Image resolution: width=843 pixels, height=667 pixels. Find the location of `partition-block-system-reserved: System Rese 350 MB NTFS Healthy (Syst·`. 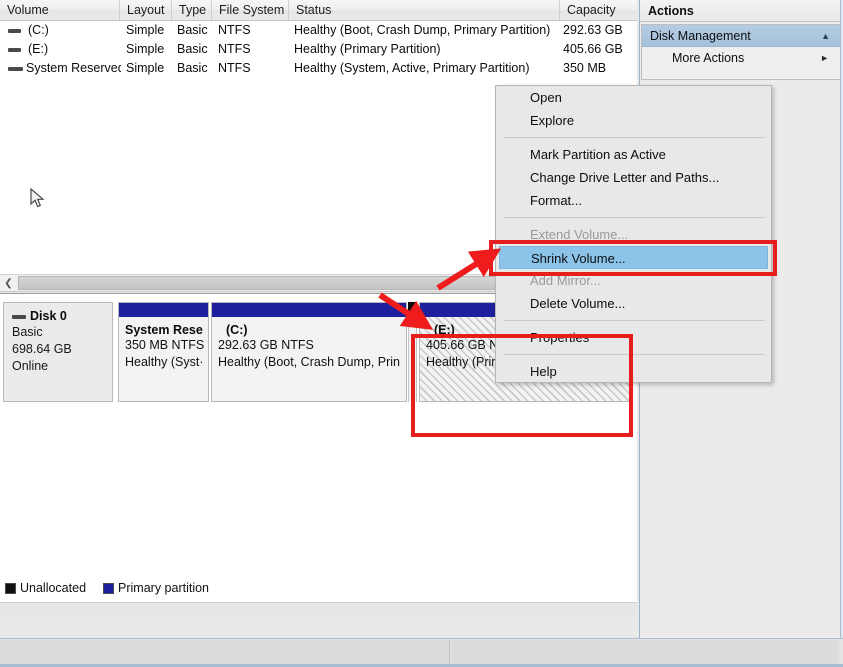

partition-block-system-reserved: System Rese 350 MB NTFS Healthy (Syst· is located at coordinates (163, 352).